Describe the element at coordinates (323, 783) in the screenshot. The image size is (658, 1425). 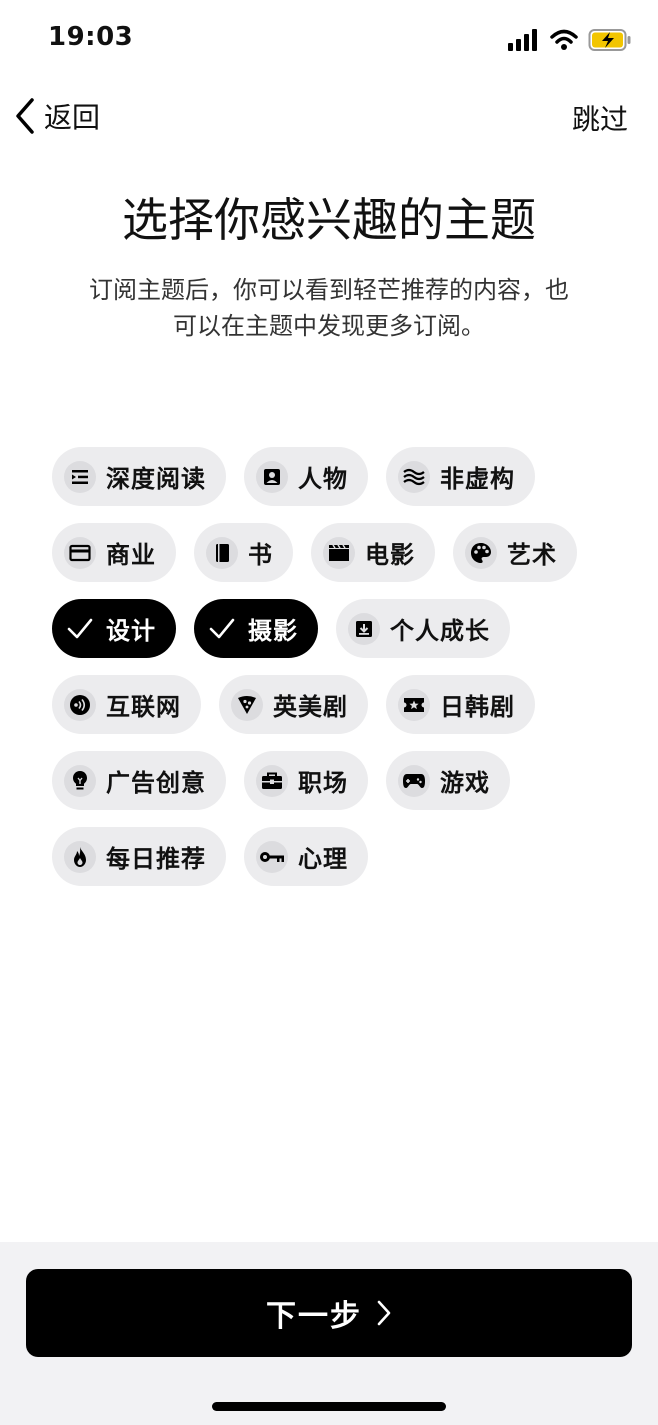
I see `topic-chip-label: 职场` at that location.